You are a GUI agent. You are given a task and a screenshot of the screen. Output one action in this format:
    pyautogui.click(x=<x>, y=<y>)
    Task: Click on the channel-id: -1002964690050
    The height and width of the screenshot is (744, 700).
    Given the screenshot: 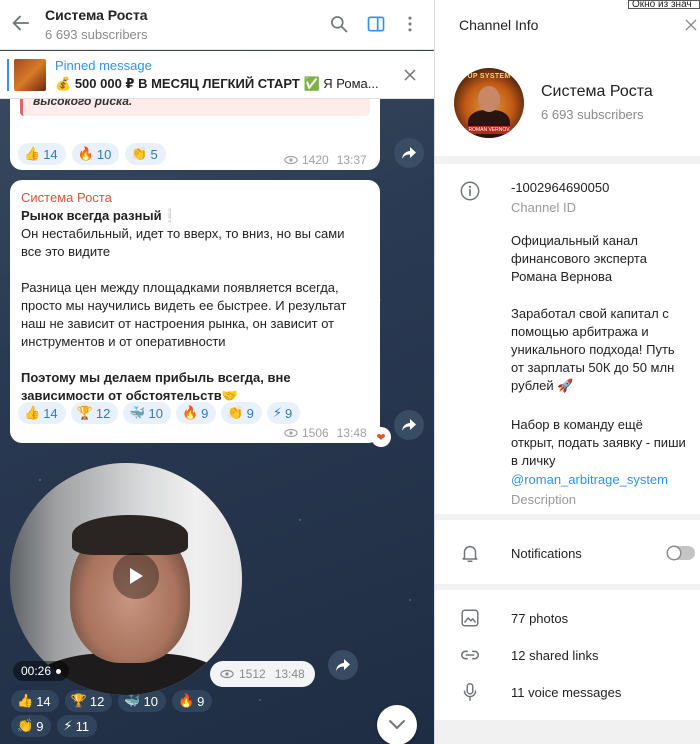 What is the action you would take?
    pyautogui.click(x=600, y=188)
    